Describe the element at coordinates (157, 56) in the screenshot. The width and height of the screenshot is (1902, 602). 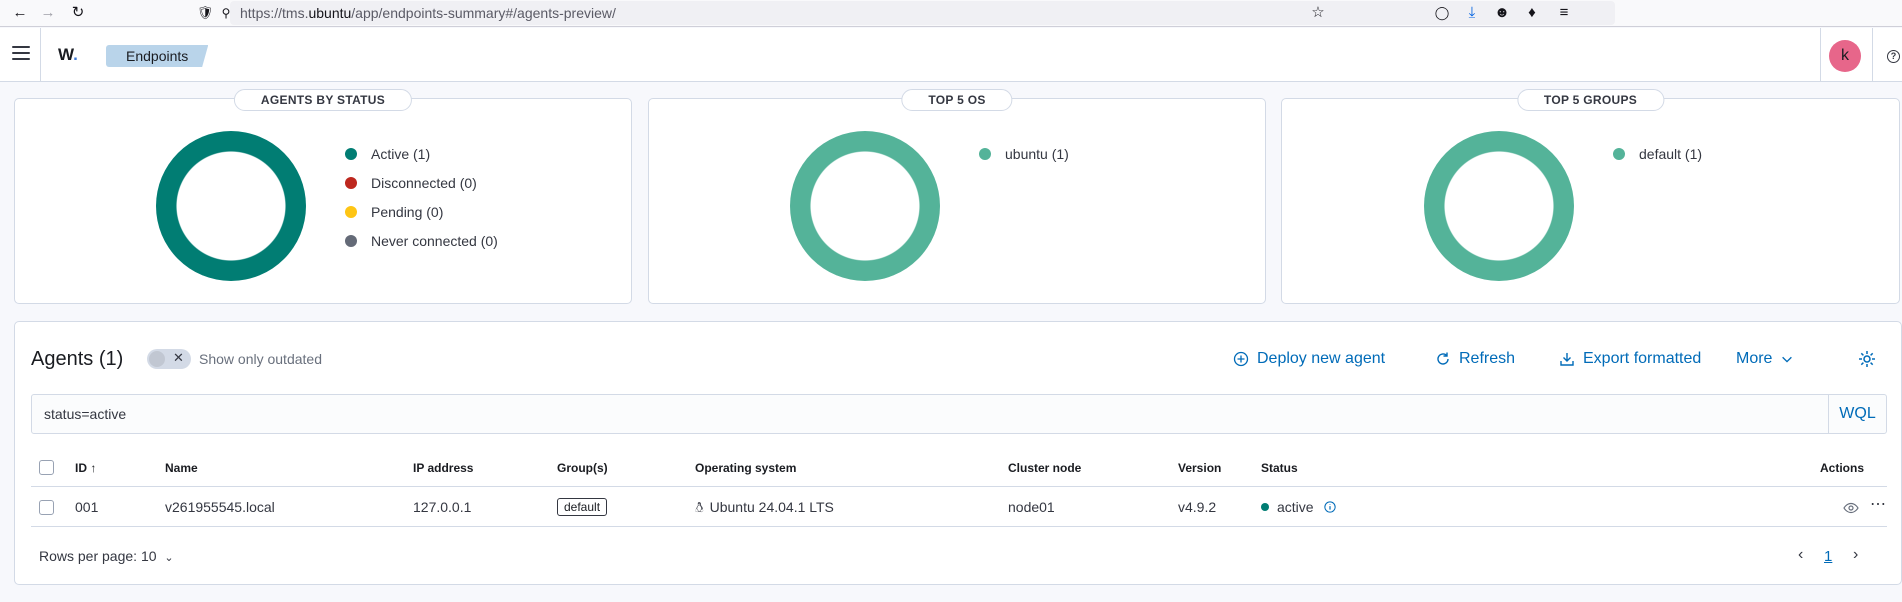
I see `breadcrumb-endpoints: Endpoints` at that location.